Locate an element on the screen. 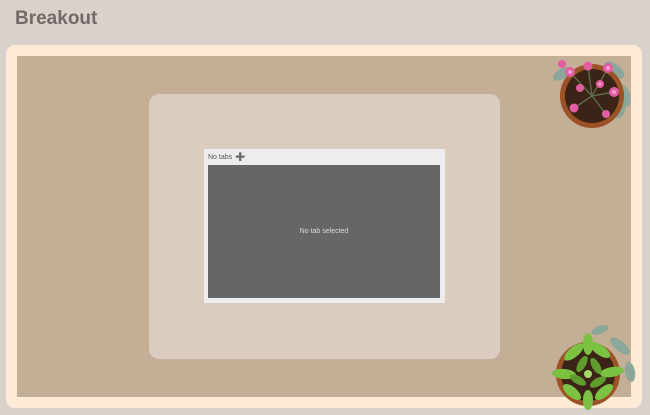 Image resolution: width=650 pixels, height=415 pixels. shared-screen: No tabs ✚ No tab selected is located at coordinates (324, 226).